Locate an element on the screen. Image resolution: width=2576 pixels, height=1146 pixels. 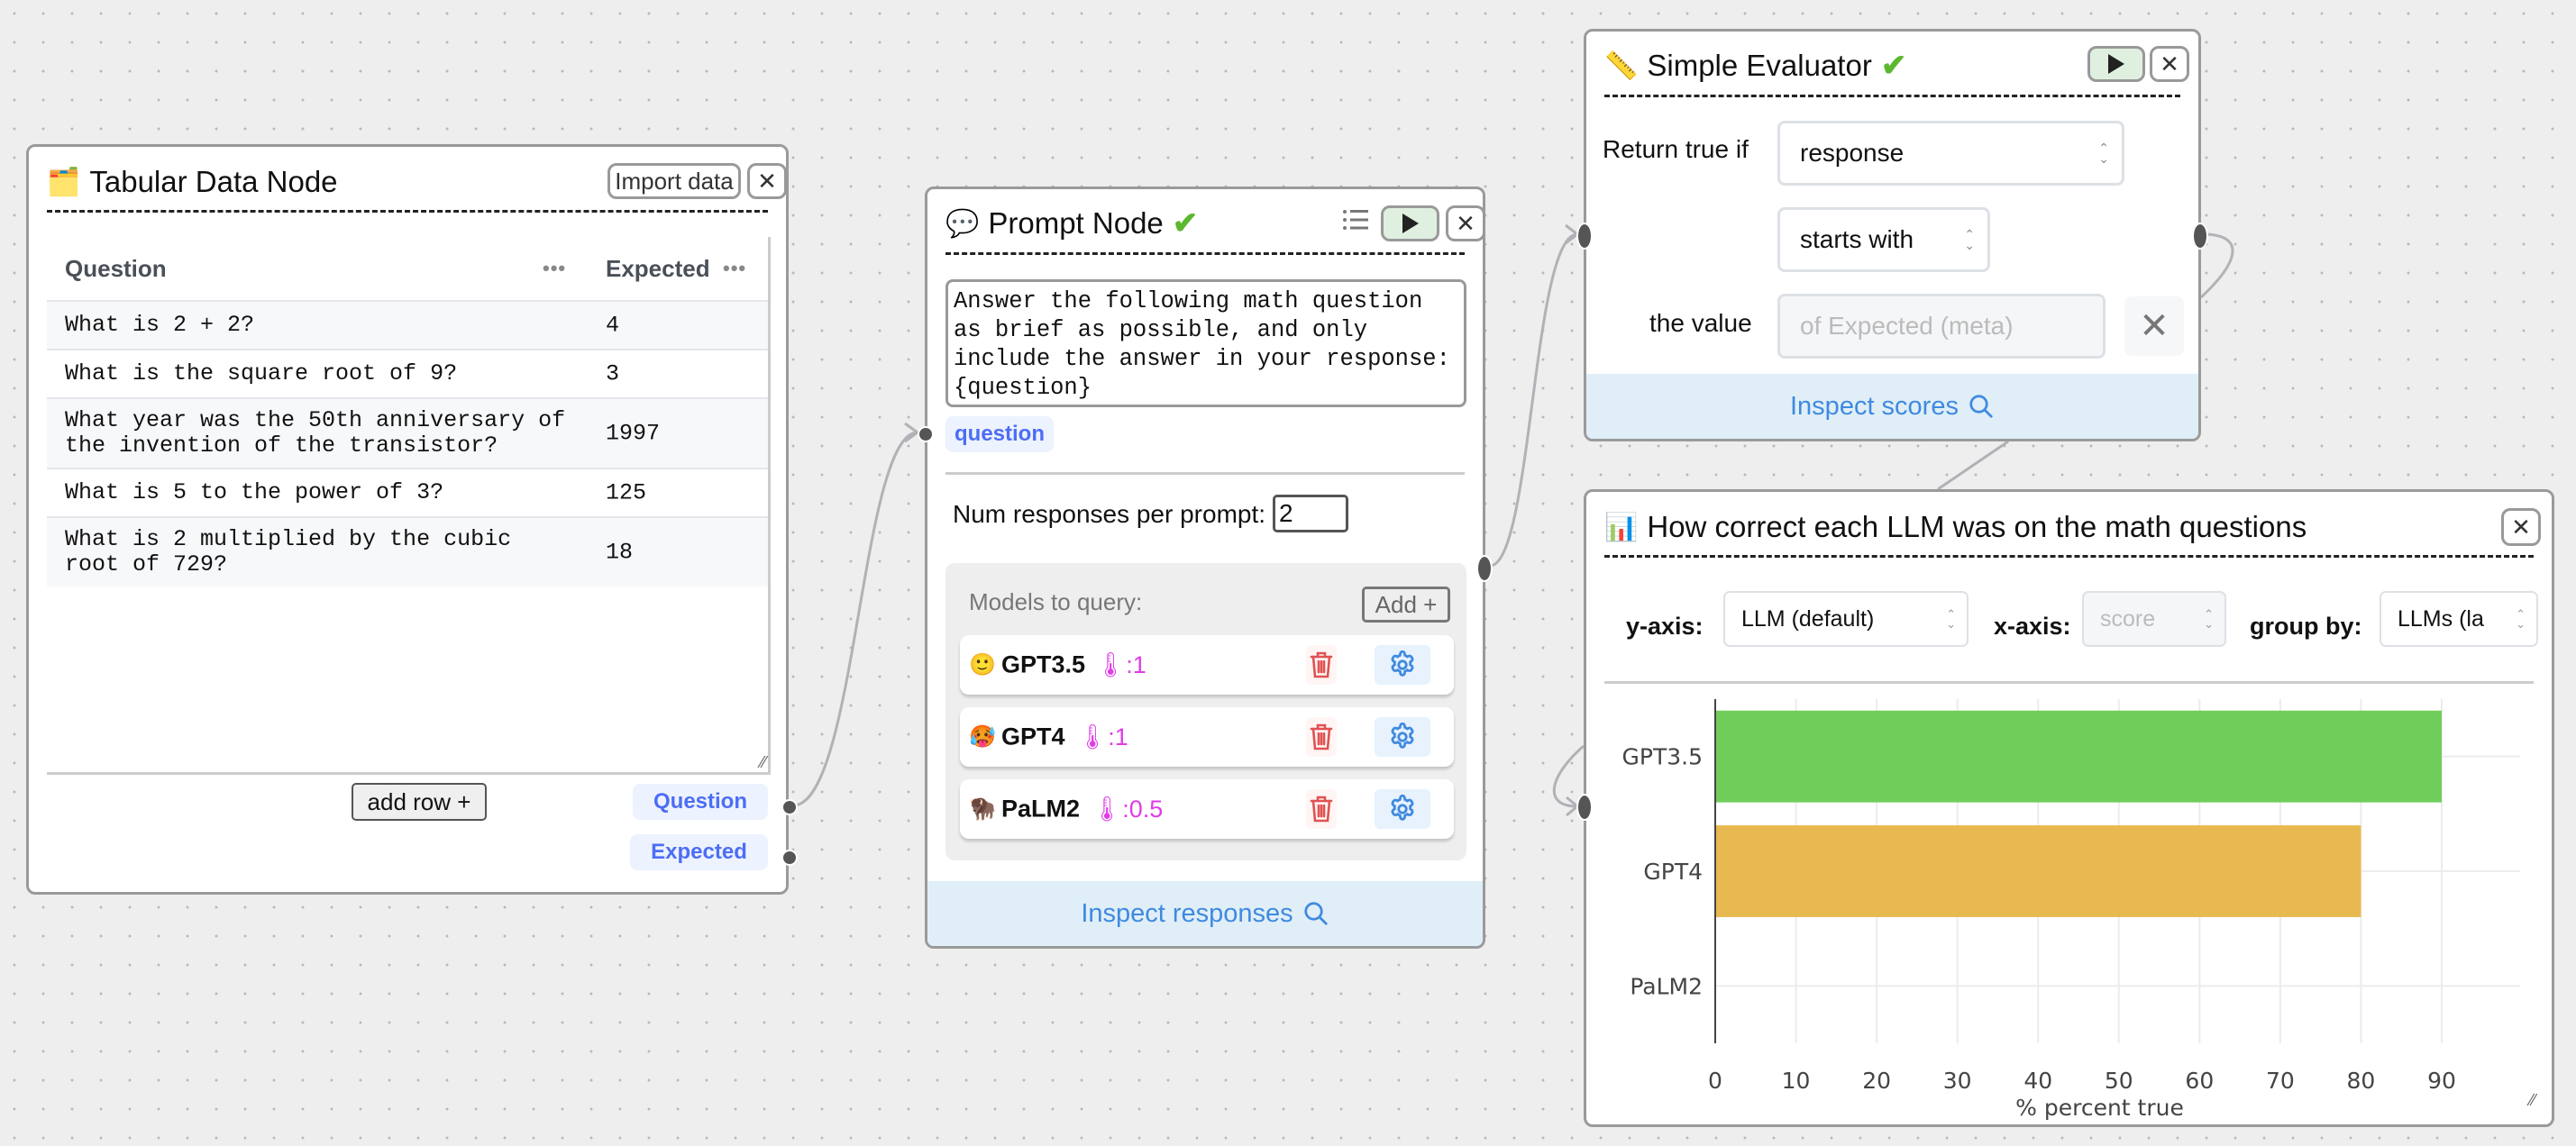
add-row-button: add row + is located at coordinates (419, 802).